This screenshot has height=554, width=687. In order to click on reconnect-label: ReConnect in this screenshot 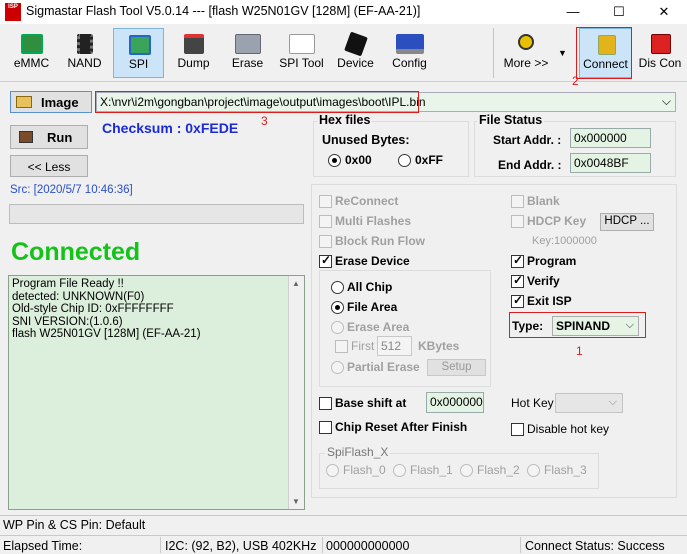, I will do `click(367, 201)`.